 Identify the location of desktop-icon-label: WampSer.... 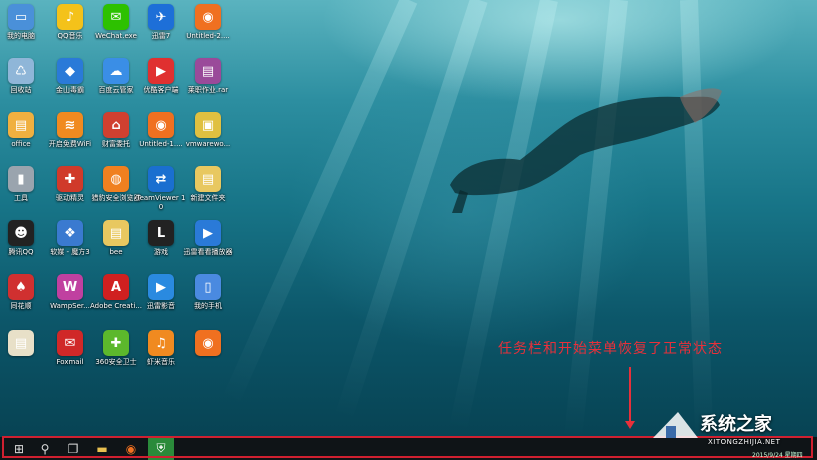
(70, 306).